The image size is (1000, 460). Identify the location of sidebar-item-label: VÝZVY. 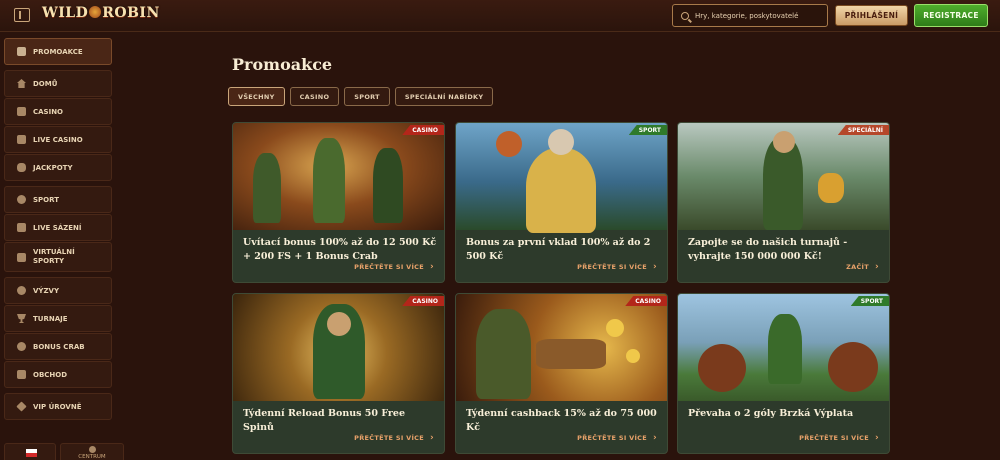
(46, 290).